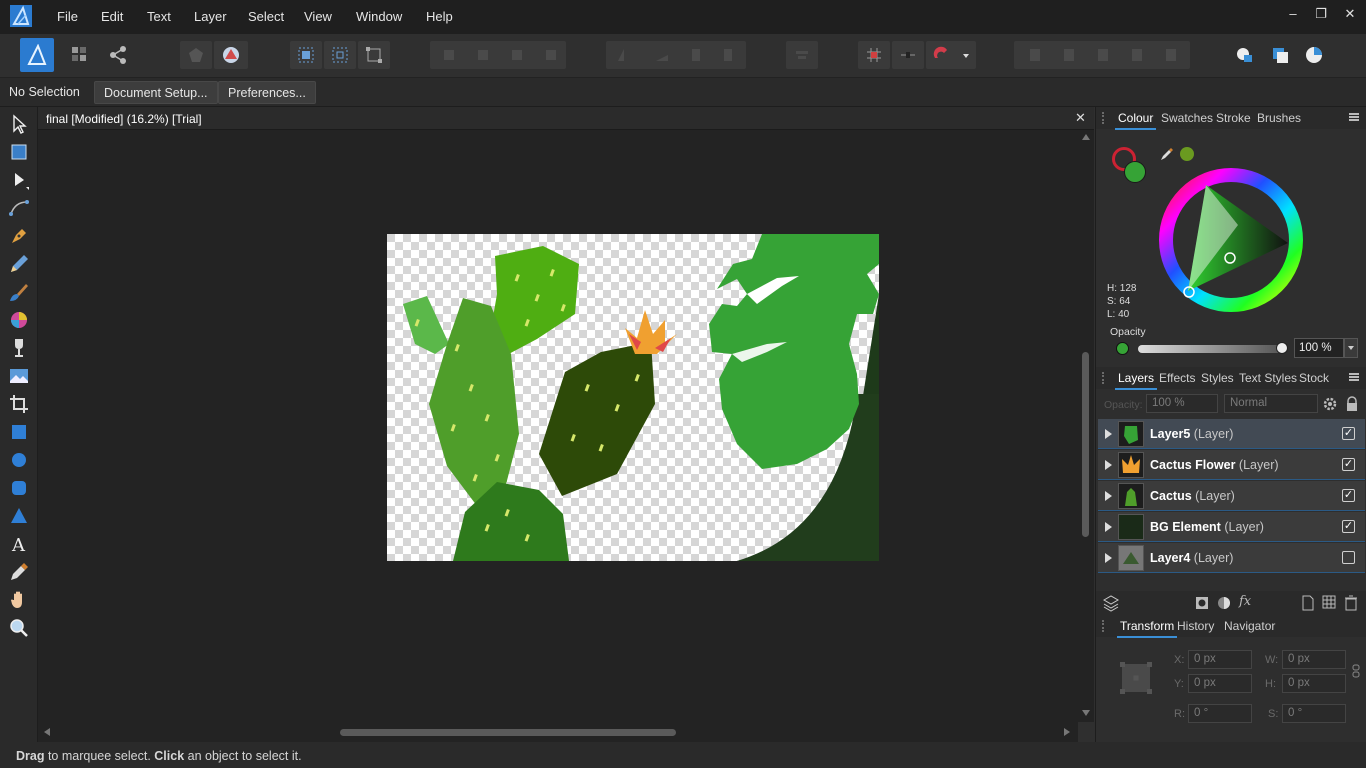 The width and height of the screenshot is (1366, 768). I want to click on node-tool, so click(19, 180).